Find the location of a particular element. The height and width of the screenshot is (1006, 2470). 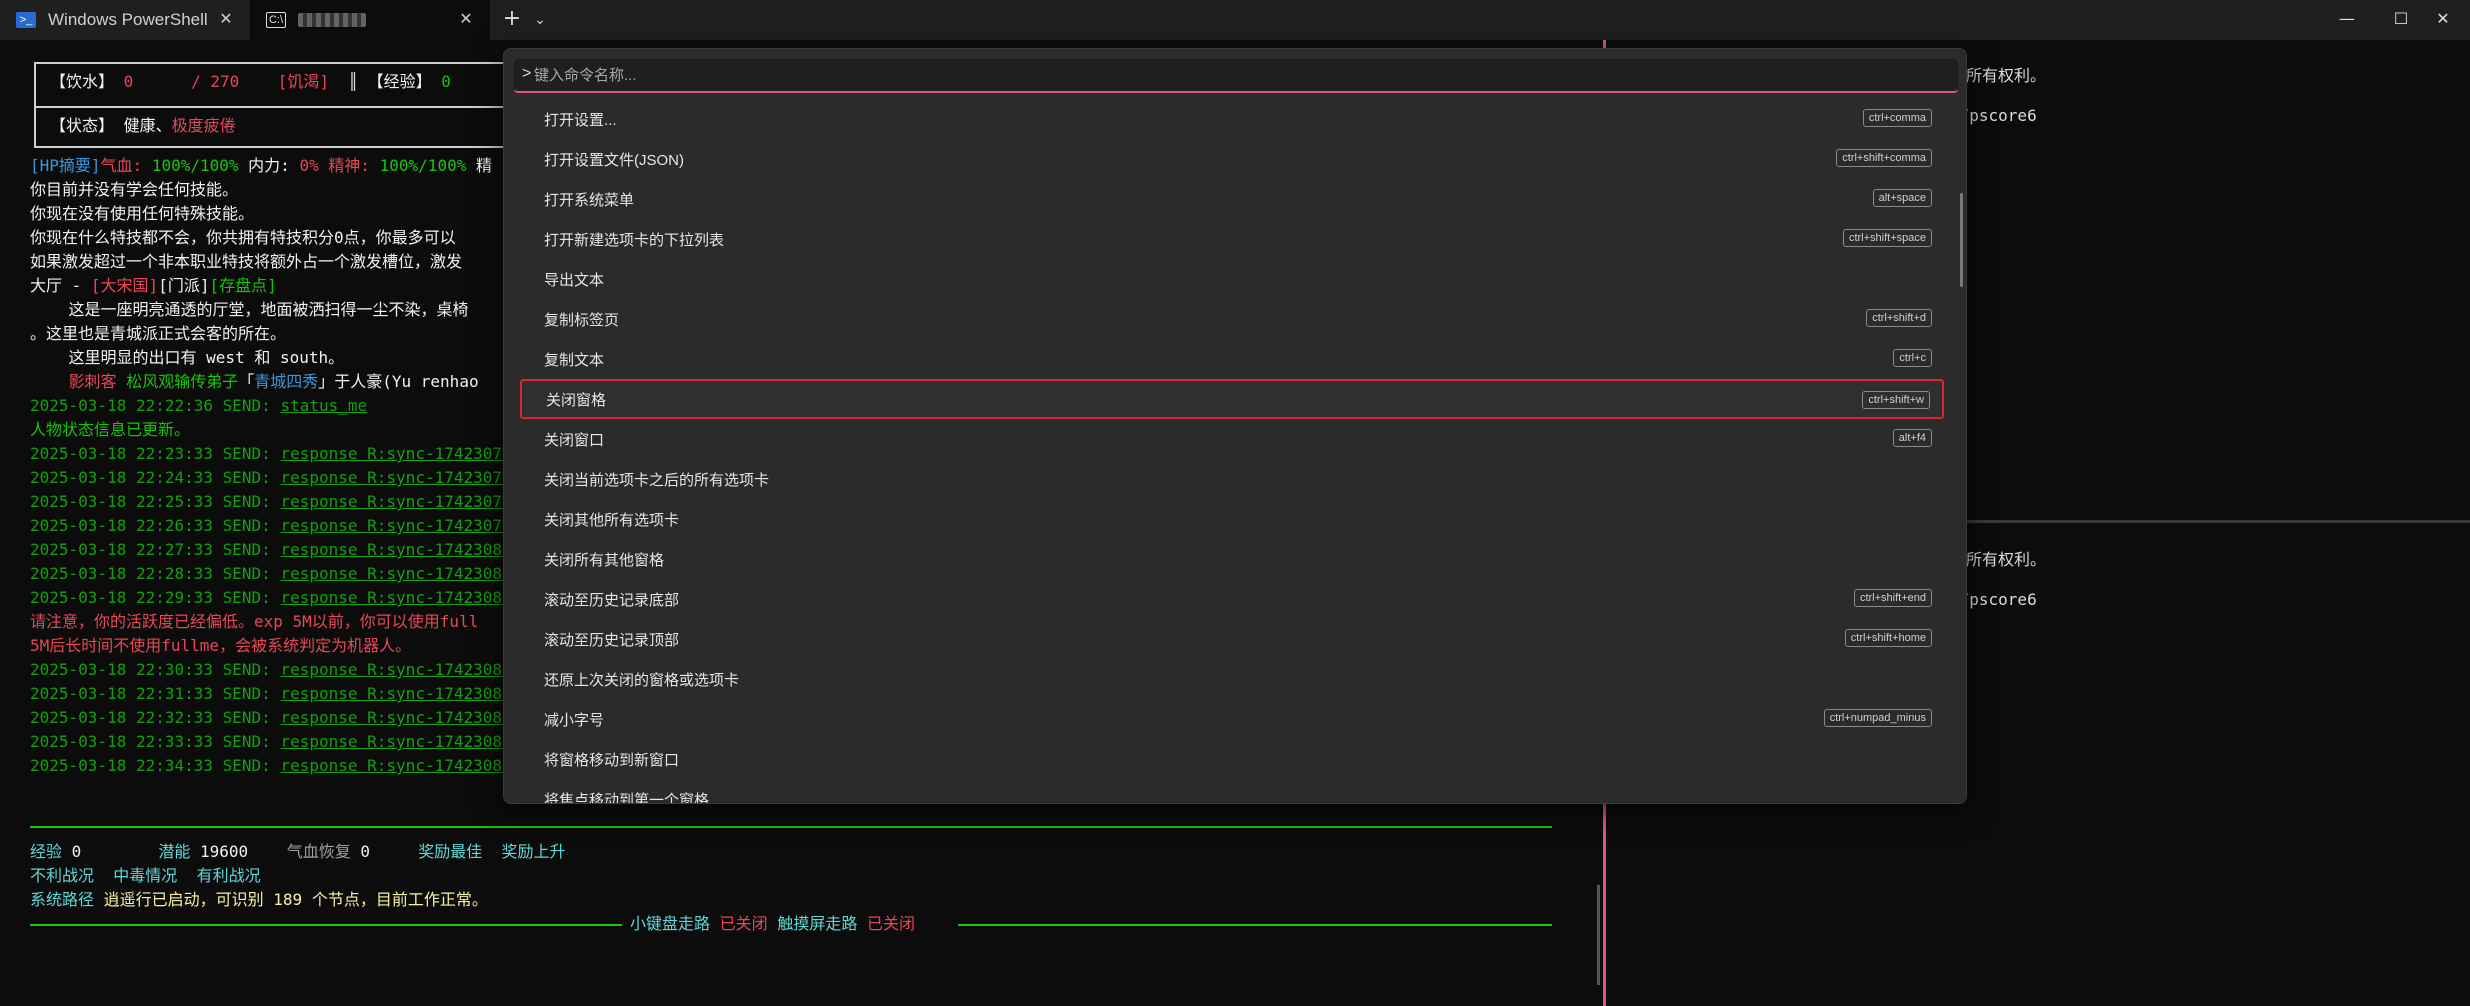

title-bar: >_ Windows PowerShell ✕ C:\ ✕ + ⌄ — ☐ ✕ is located at coordinates (1235, 20).